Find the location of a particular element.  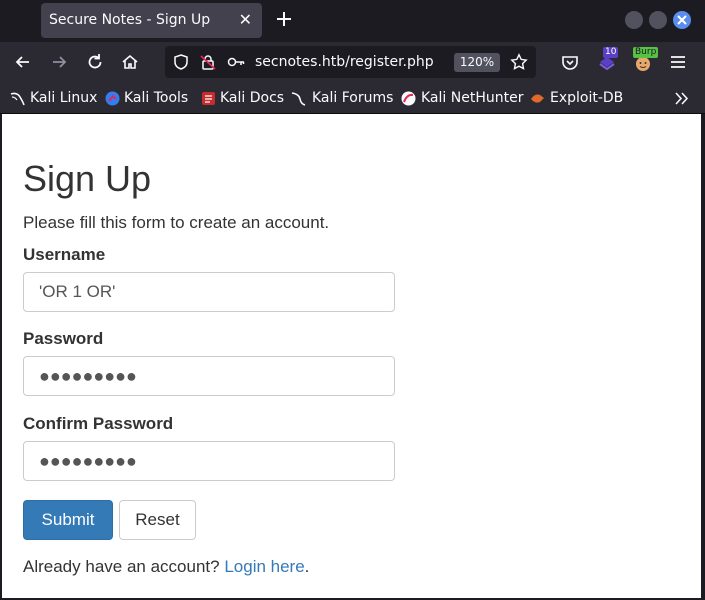

extension-badge: 10 is located at coordinates (611, 52).